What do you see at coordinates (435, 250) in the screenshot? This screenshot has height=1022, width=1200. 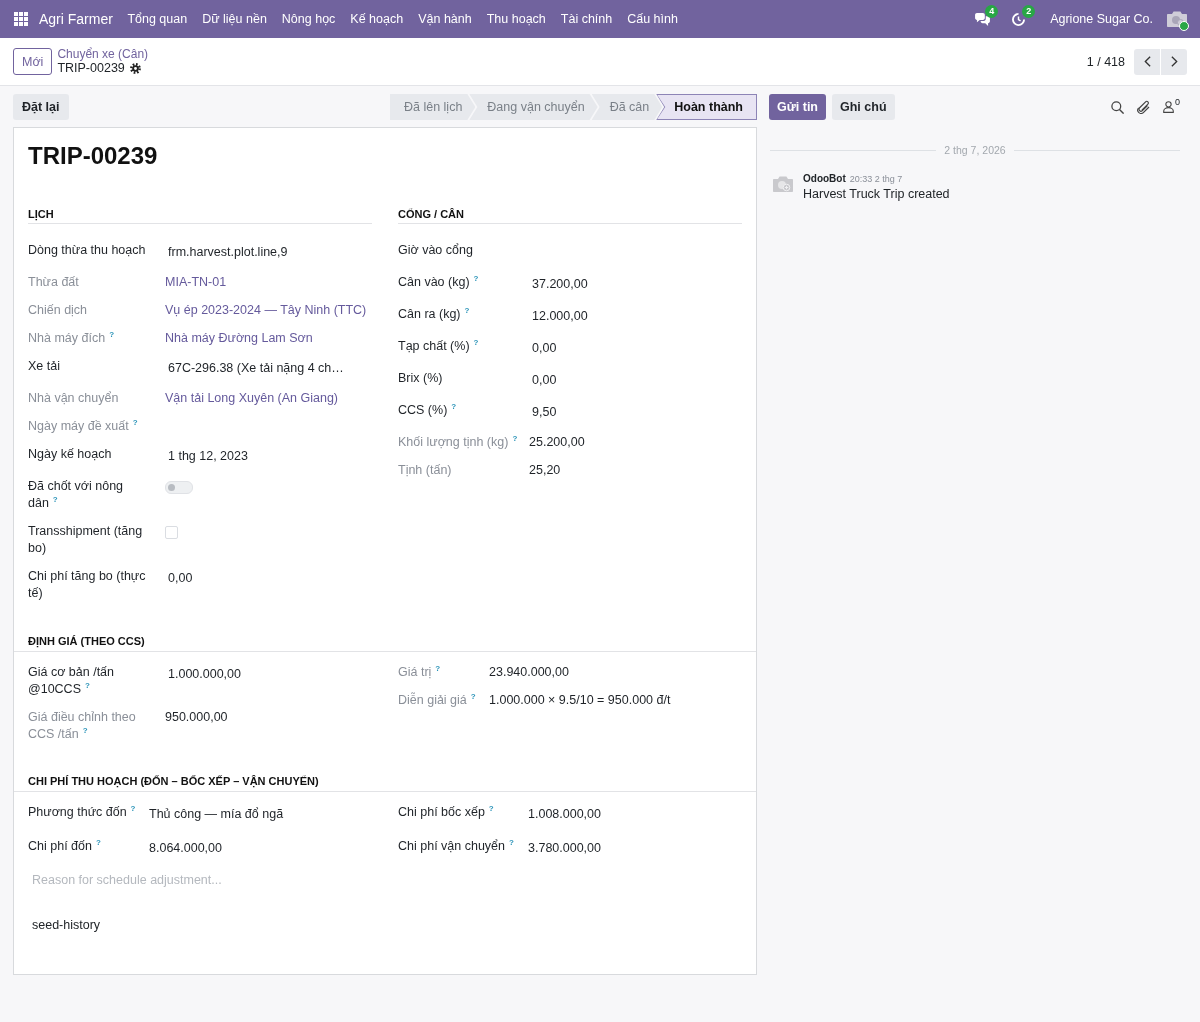 I see `field-label: Giờ vào cổng` at bounding box center [435, 250].